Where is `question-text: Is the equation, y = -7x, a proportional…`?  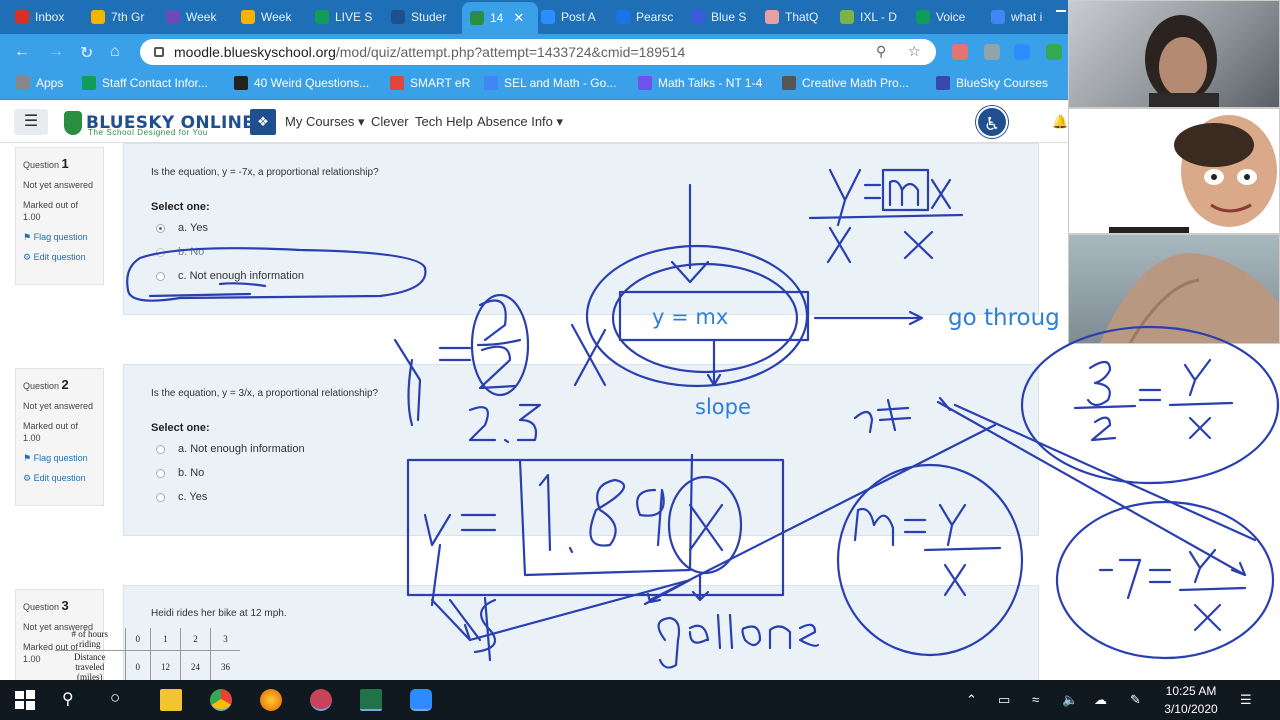
question-text: Is the equation, y = -7x, a proportional… is located at coordinates (265, 172).